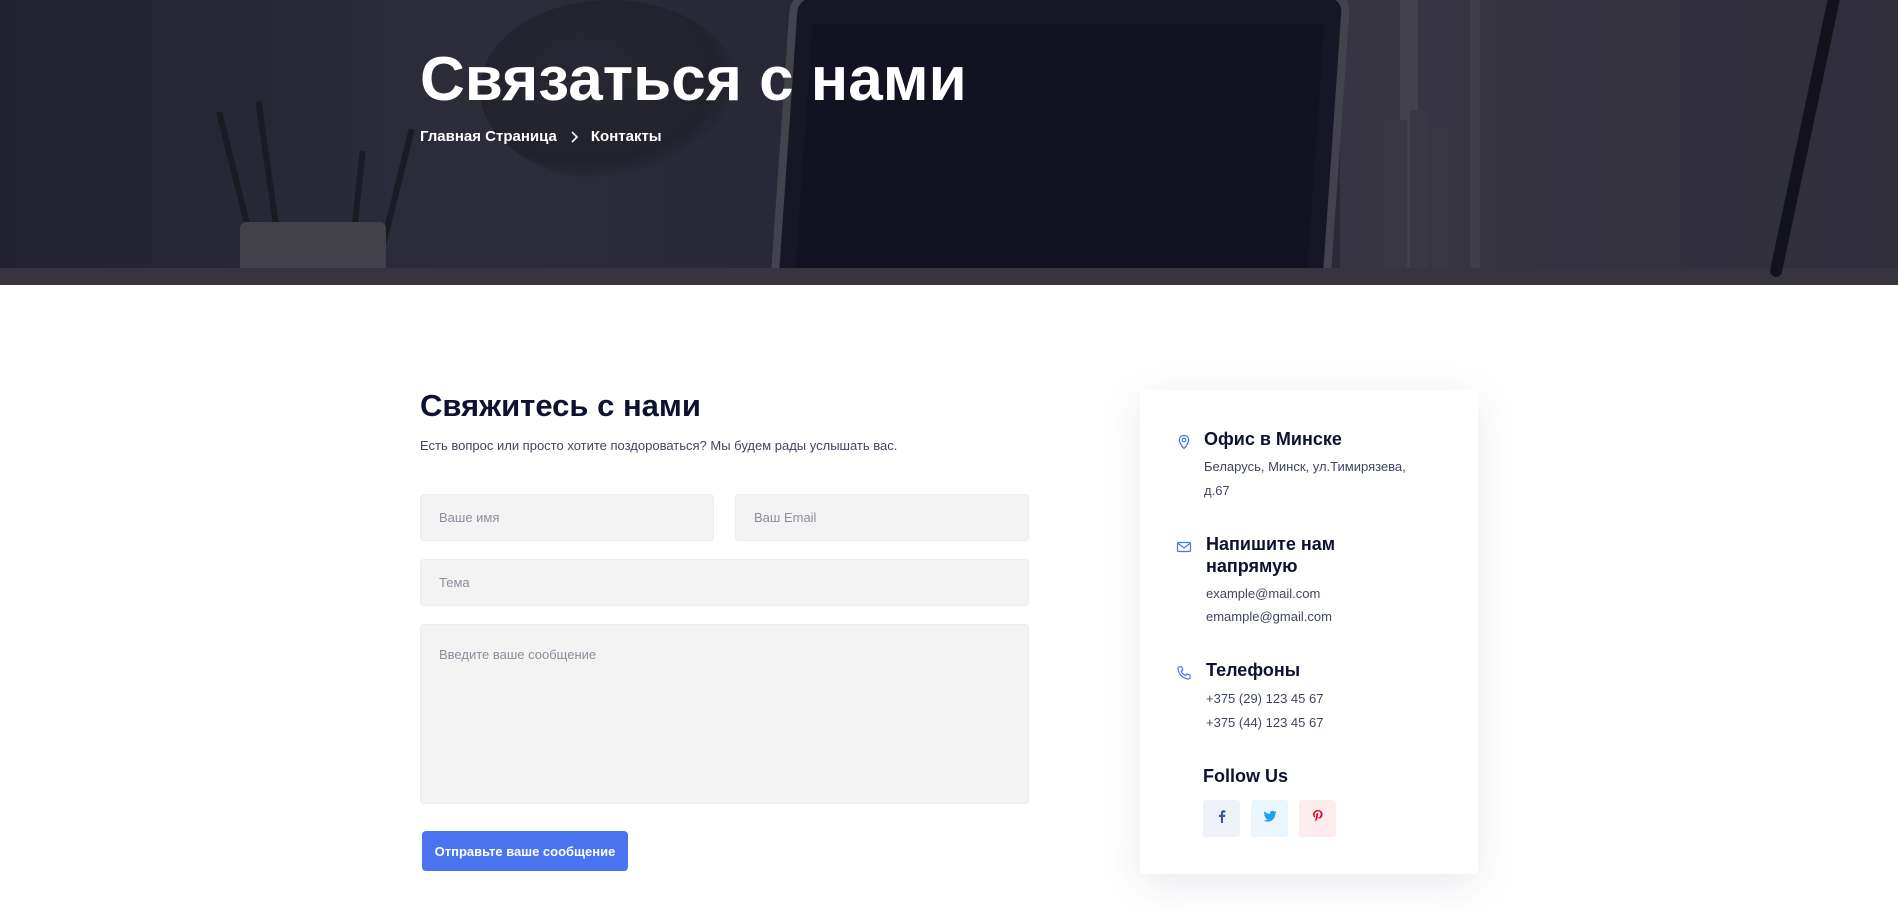  I want to click on office-address-line: Беларусь, Минск, ул.Тимирязева,, so click(1305, 466).